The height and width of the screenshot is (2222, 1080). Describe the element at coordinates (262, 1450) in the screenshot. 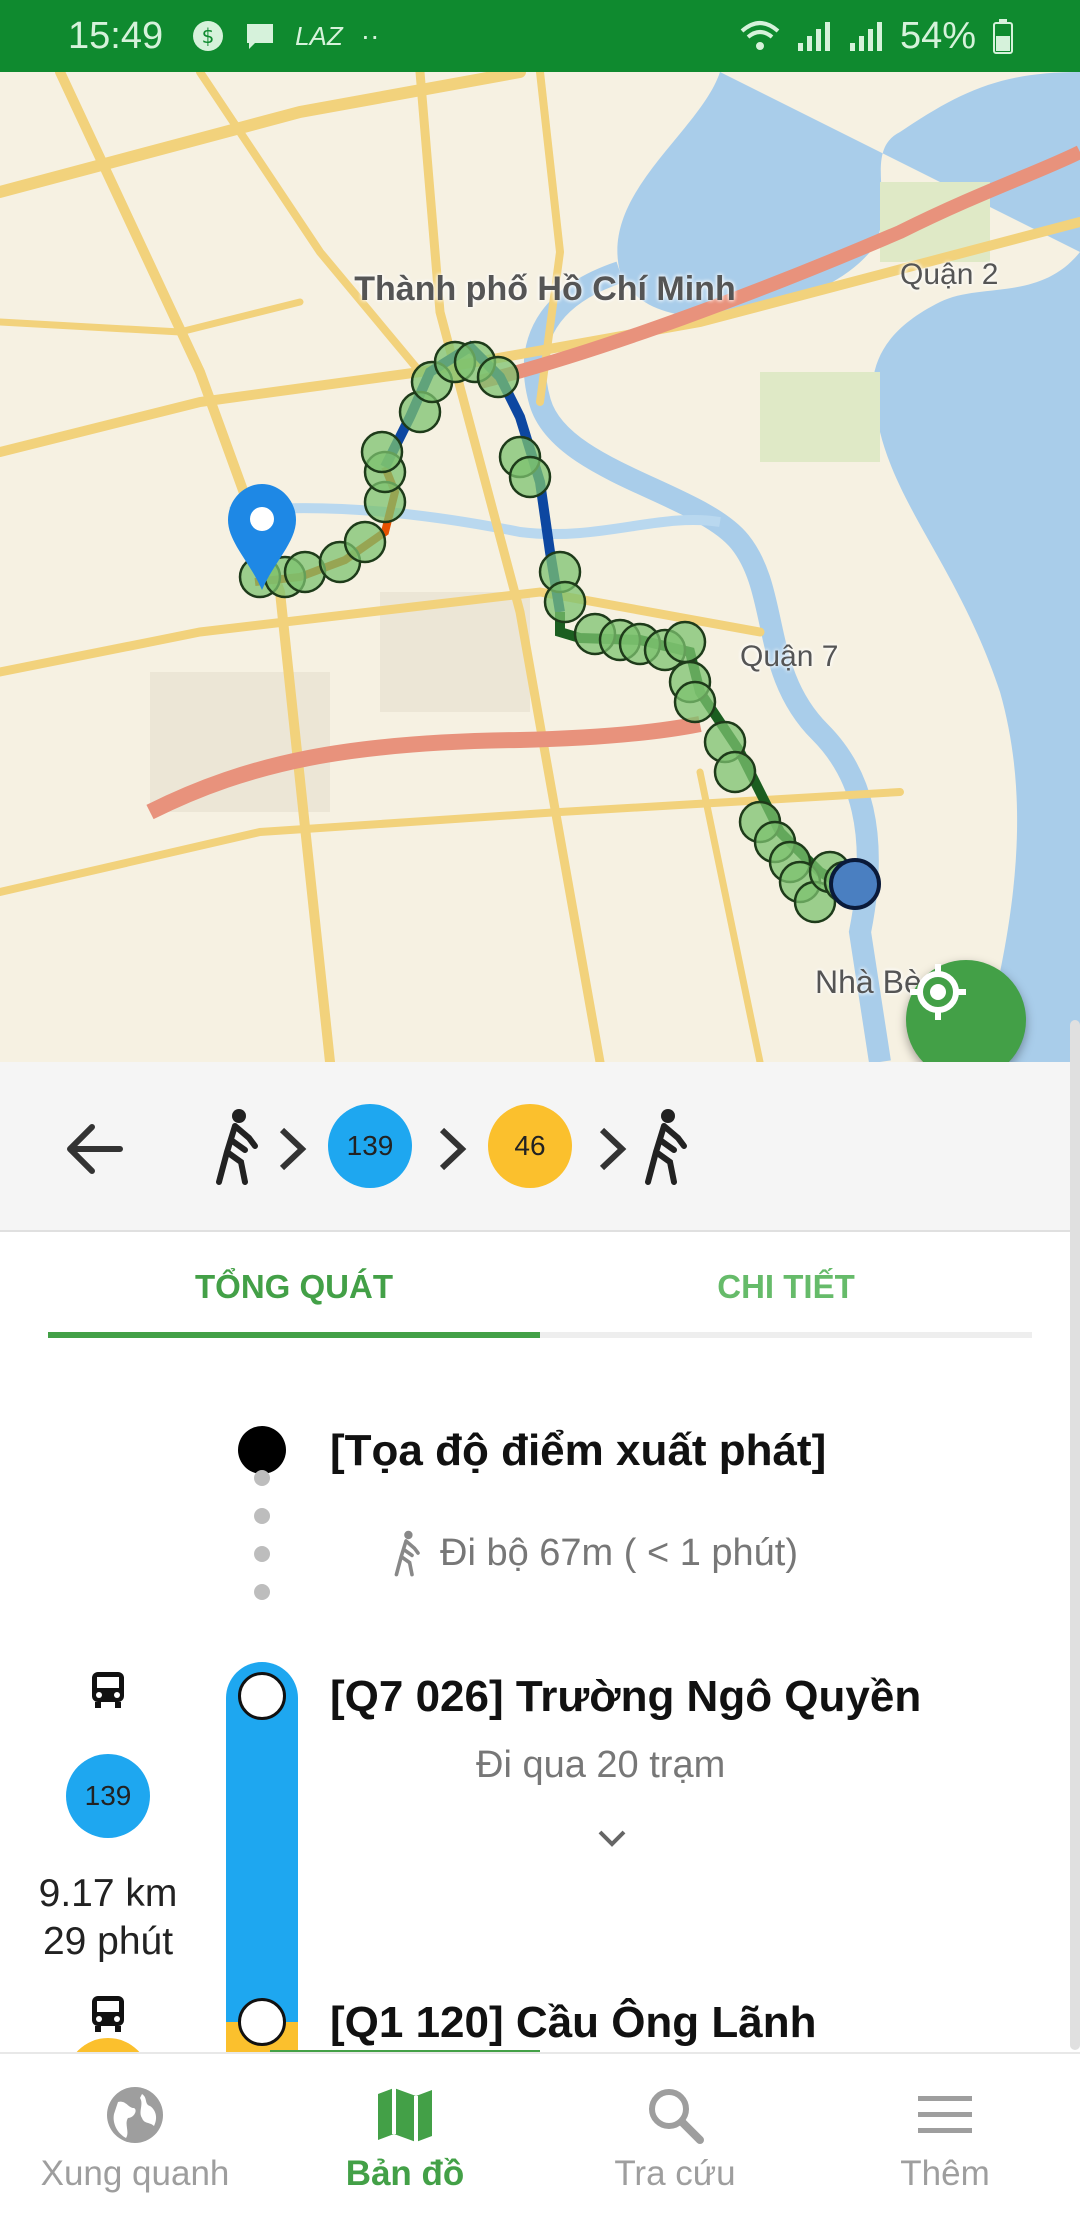

I see `start-point-dot` at that location.